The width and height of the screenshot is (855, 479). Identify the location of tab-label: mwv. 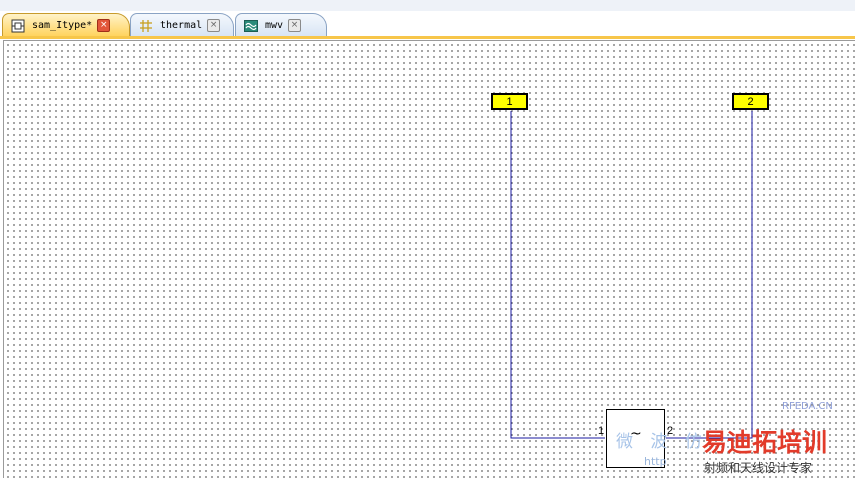
(274, 25).